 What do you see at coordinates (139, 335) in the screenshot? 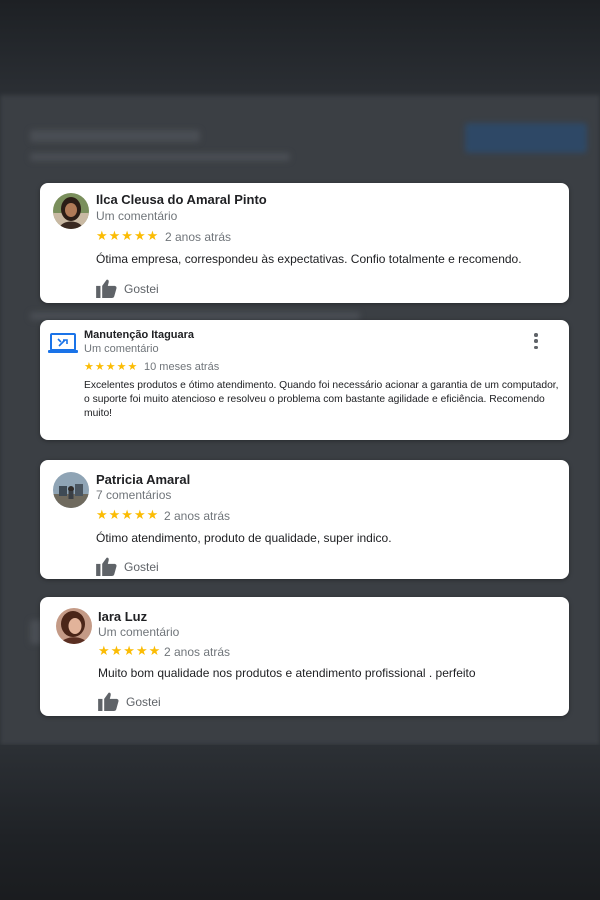
I see `reviewer-name: Manutenção Itaguara` at bounding box center [139, 335].